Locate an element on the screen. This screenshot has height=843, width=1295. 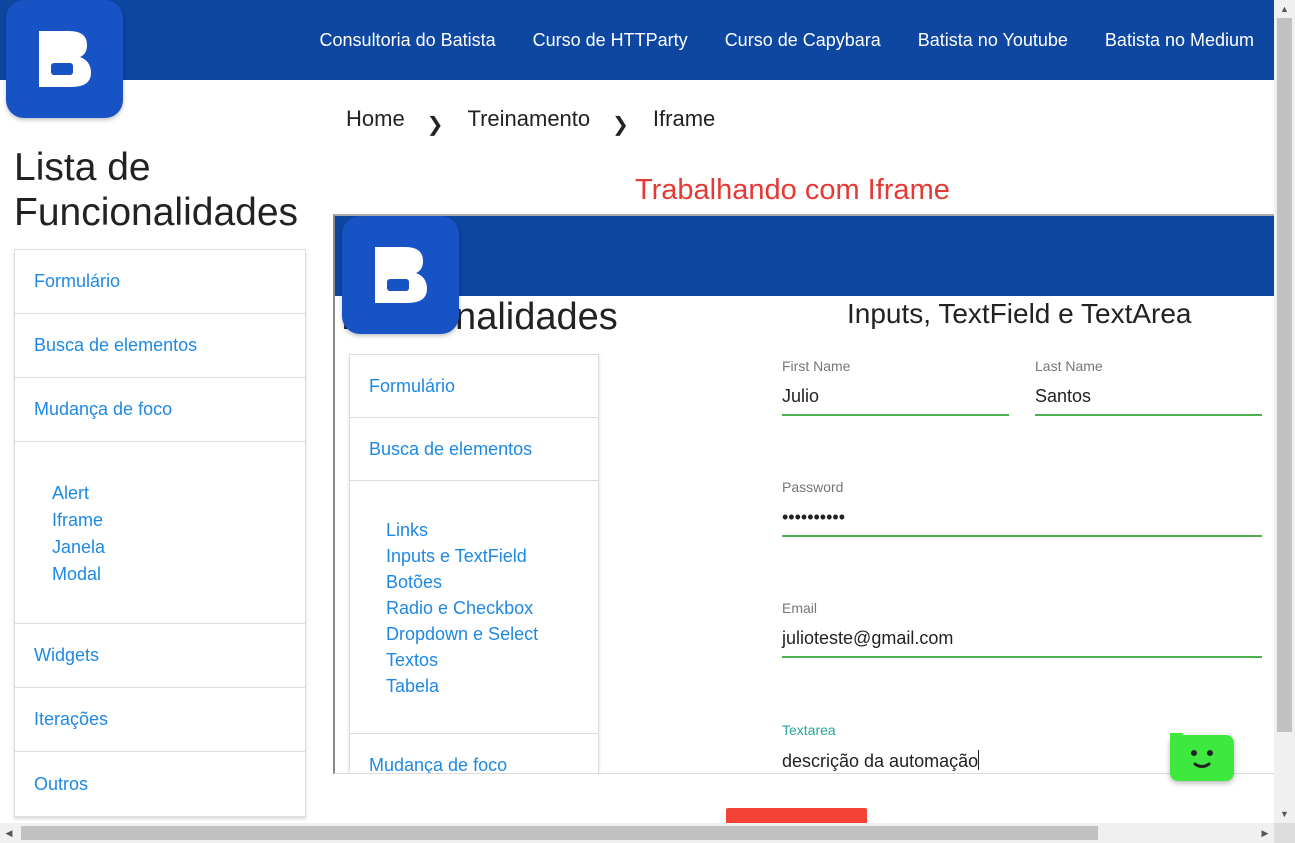
horizontal-scroll-thumb is located at coordinates (559, 833).